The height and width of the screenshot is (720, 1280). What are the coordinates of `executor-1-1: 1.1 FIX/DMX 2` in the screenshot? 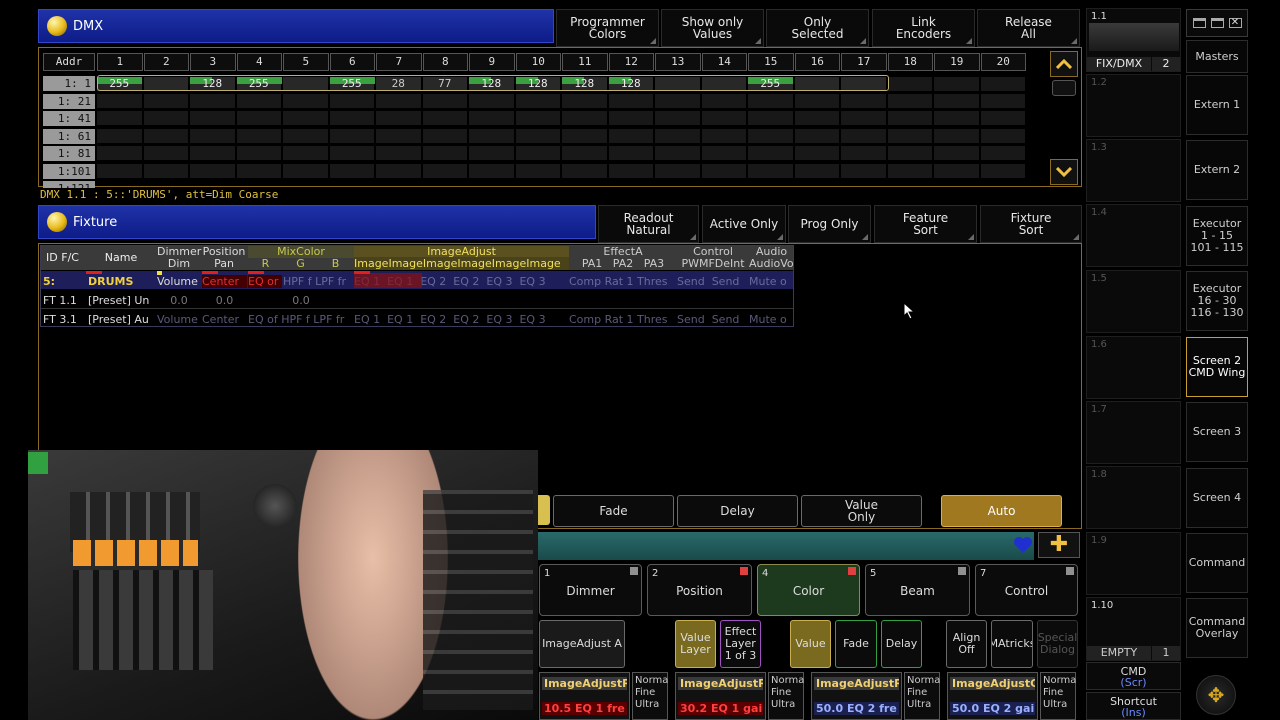 It's located at (1133, 40).